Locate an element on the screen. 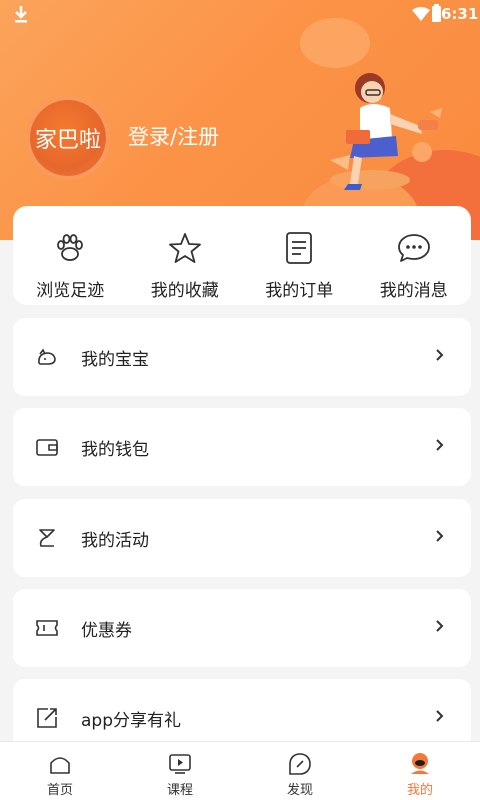 The image size is (480, 800). tab-label: 课程 is located at coordinates (179, 790).